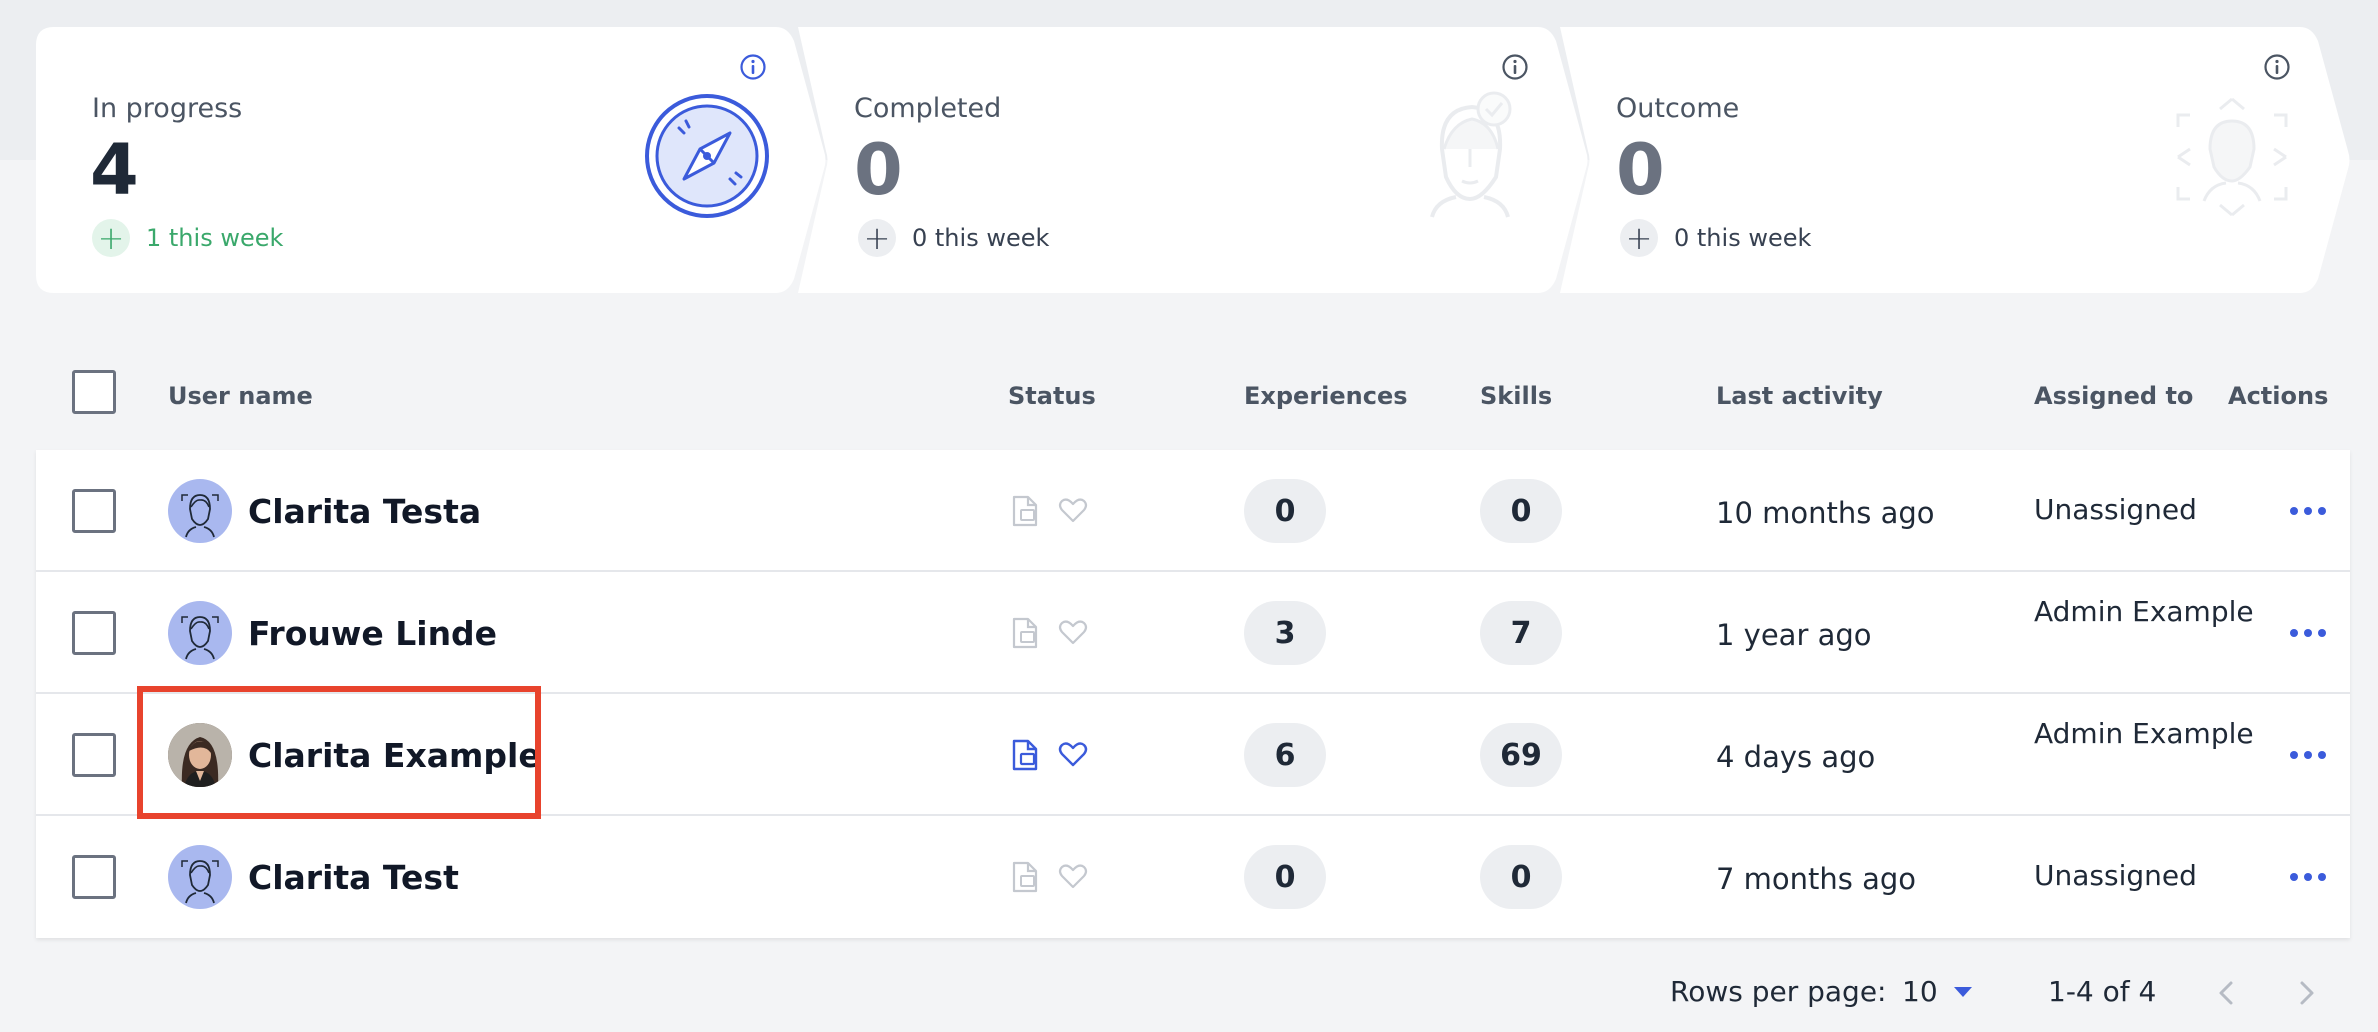 Image resolution: width=2378 pixels, height=1032 pixels. Describe the element at coordinates (1052, 396) in the screenshot. I see `header-status: Status` at that location.